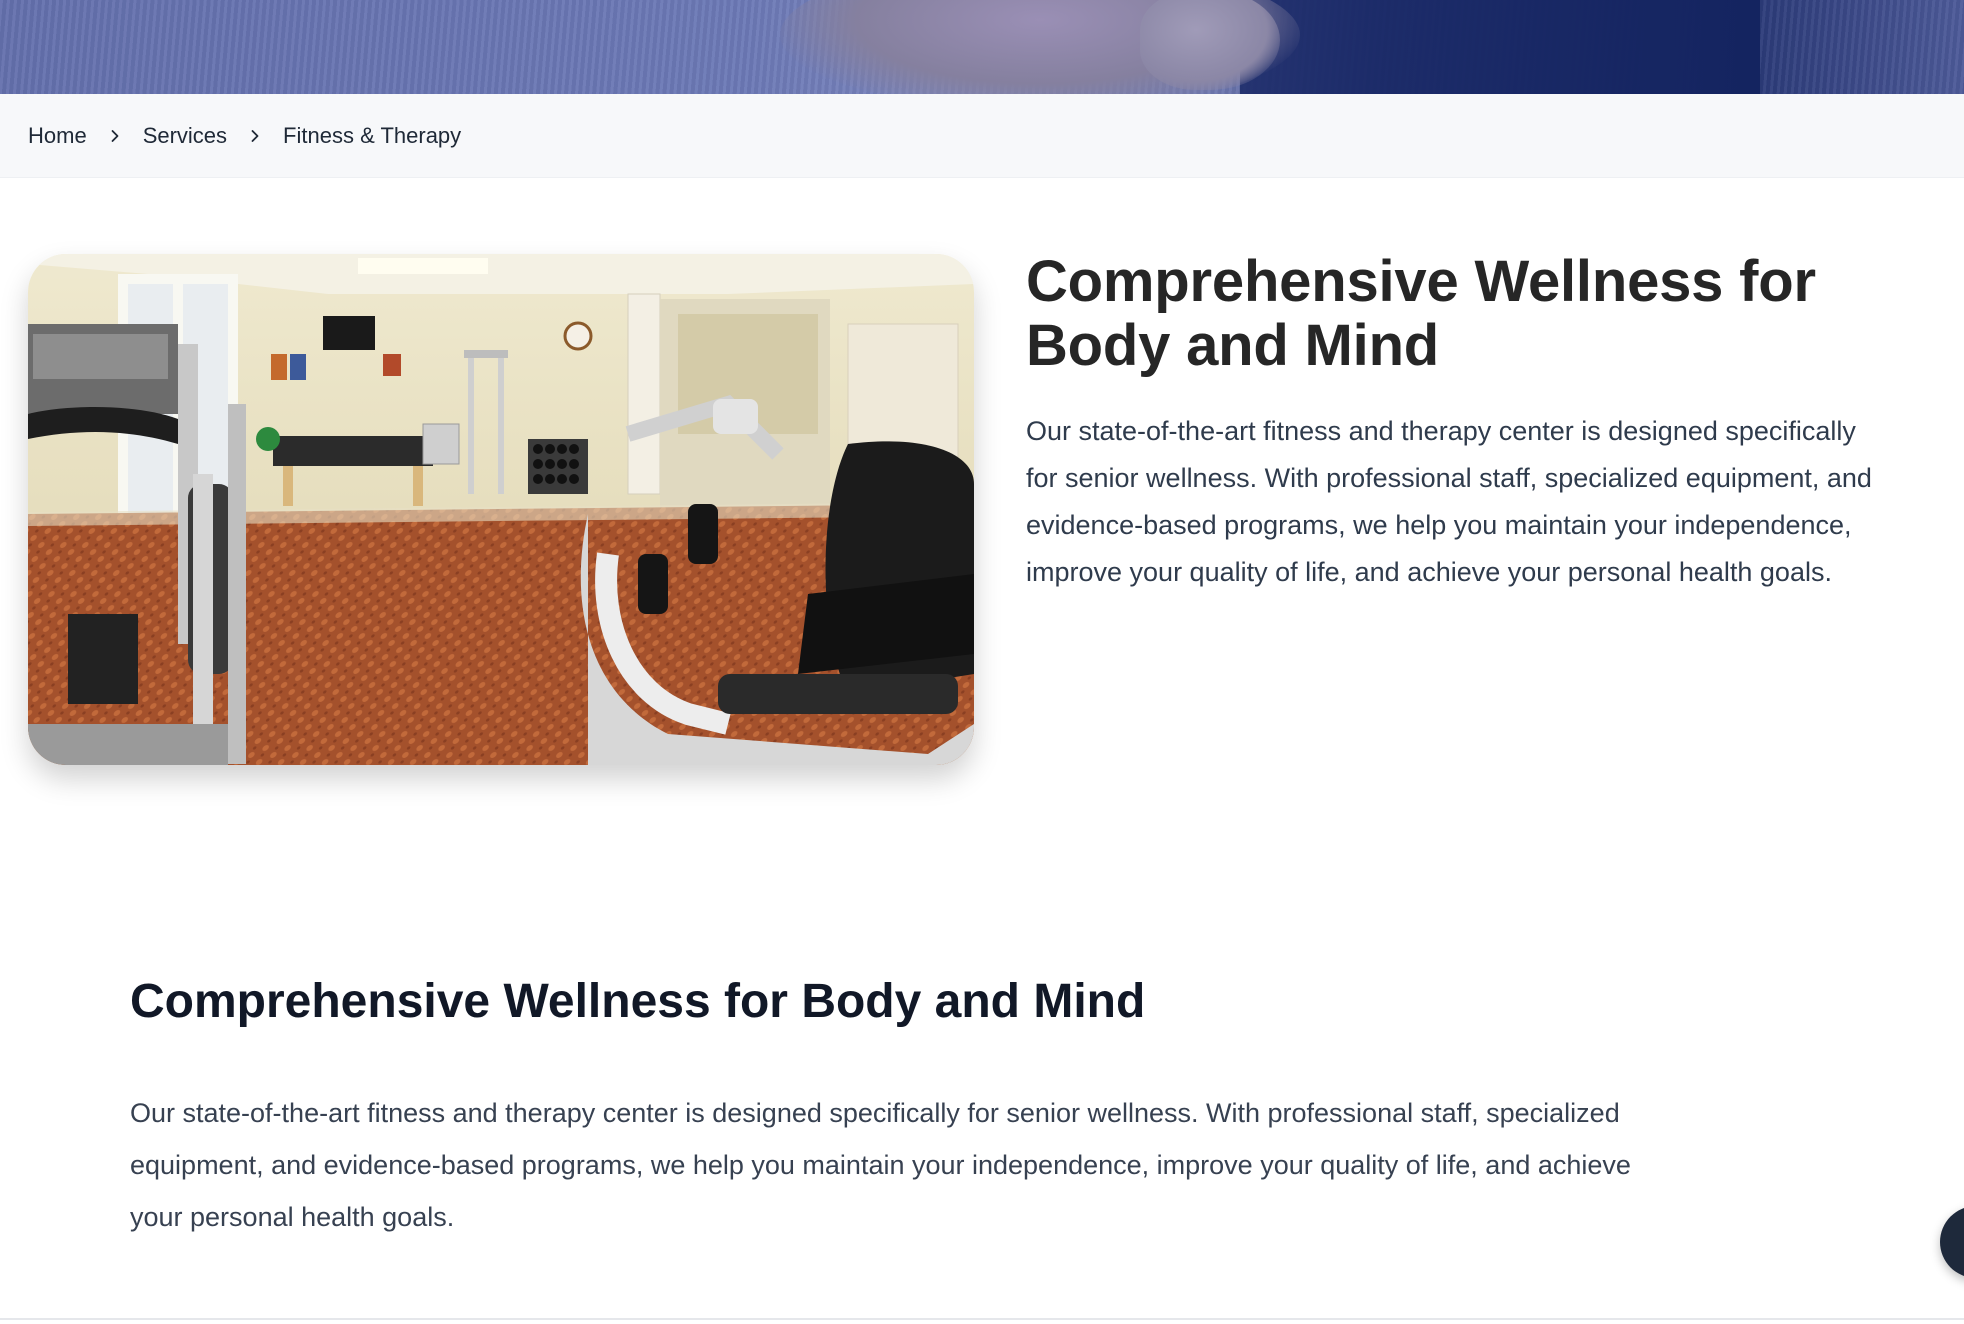  I want to click on intro-heading: Comprehensive Wellness for Body and Mind, so click(1486, 314).